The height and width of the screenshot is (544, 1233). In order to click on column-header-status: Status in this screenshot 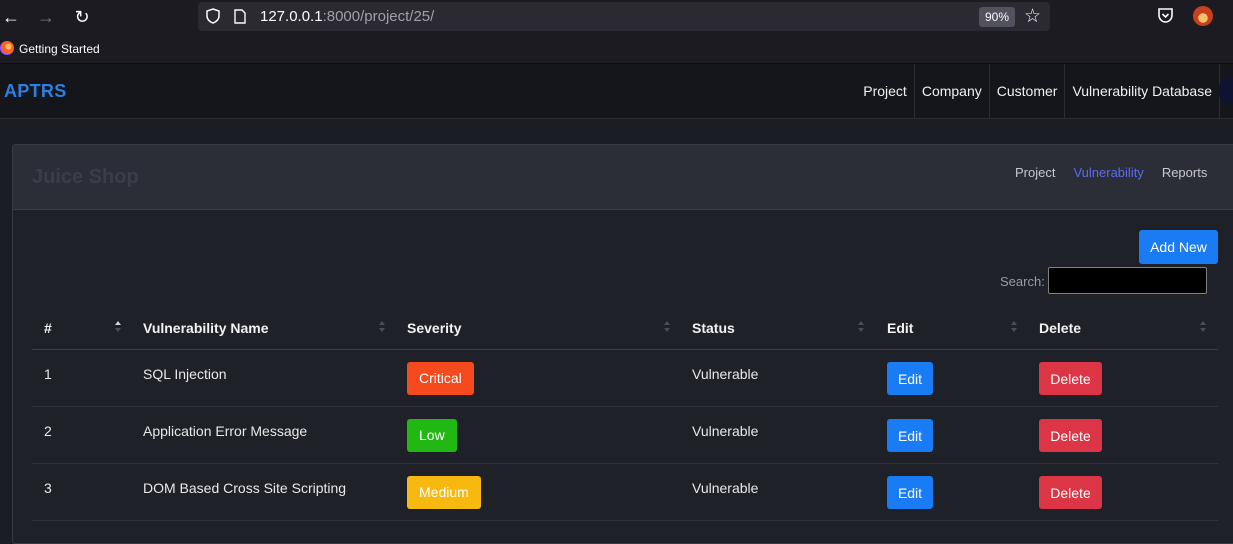, I will do `click(713, 328)`.